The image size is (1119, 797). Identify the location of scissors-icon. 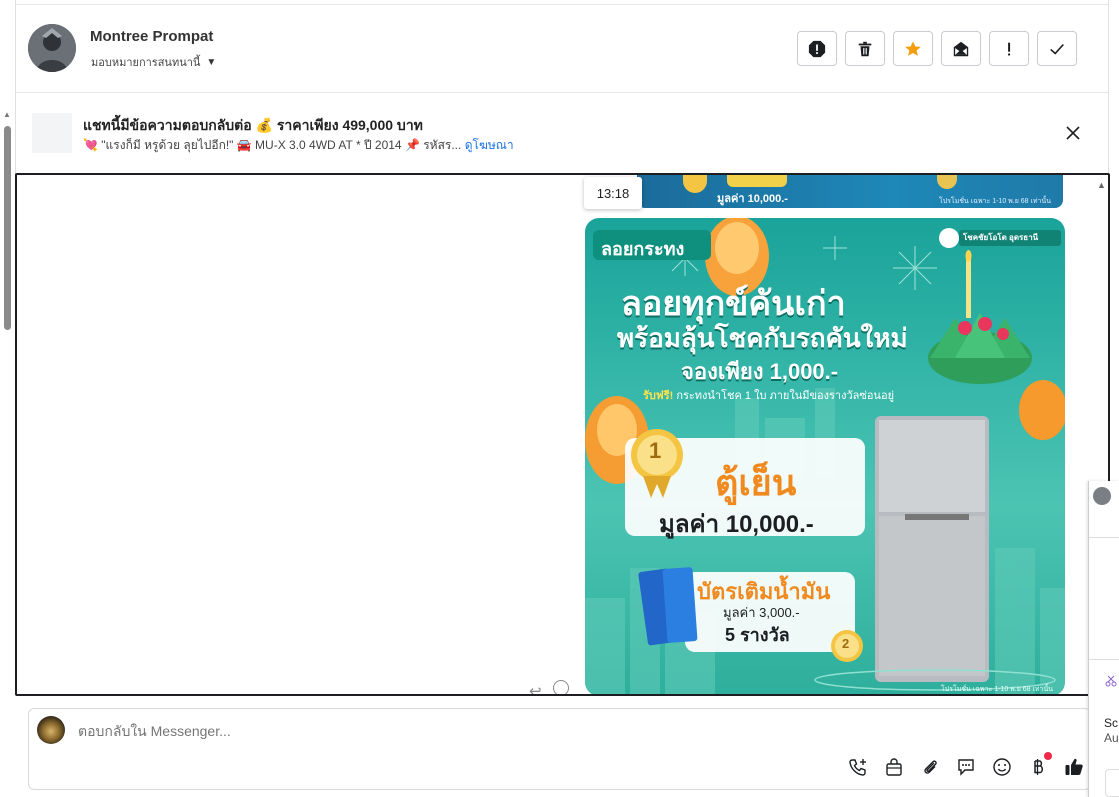
(1111, 680).